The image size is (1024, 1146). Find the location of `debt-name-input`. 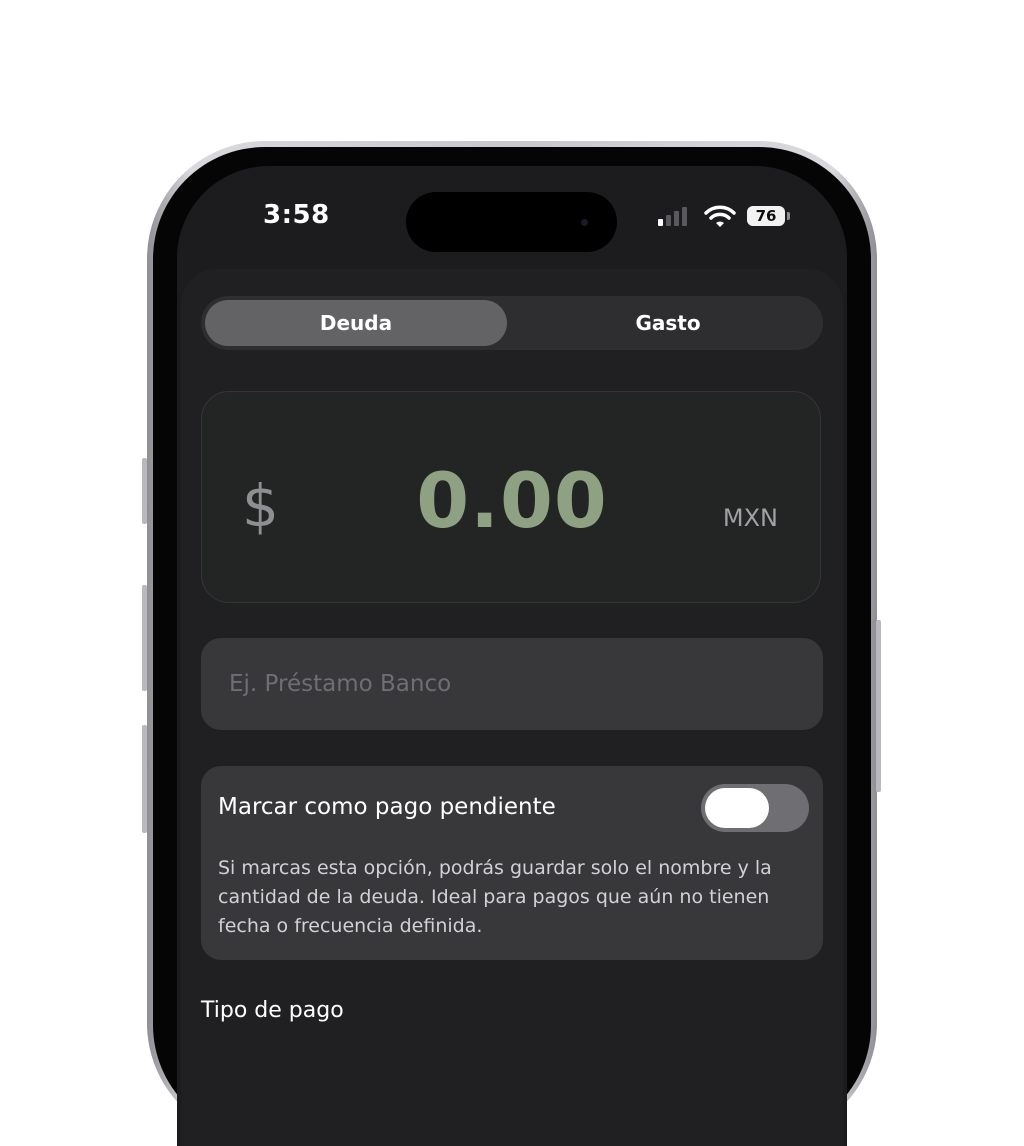

debt-name-input is located at coordinates (512, 684).